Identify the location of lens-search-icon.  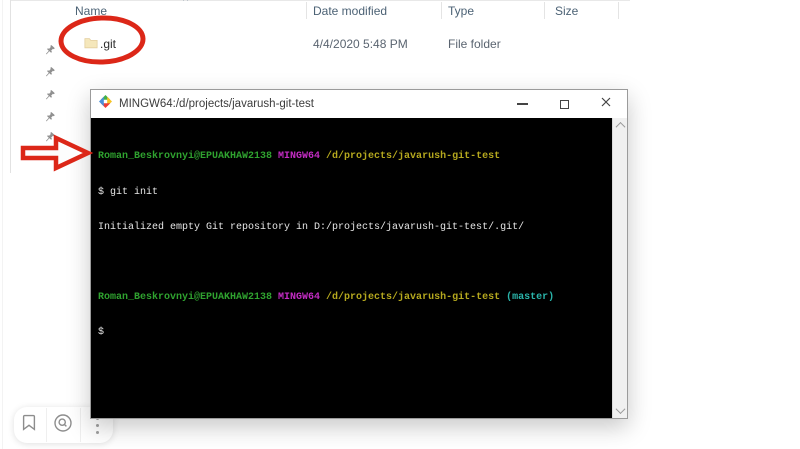
(63, 425).